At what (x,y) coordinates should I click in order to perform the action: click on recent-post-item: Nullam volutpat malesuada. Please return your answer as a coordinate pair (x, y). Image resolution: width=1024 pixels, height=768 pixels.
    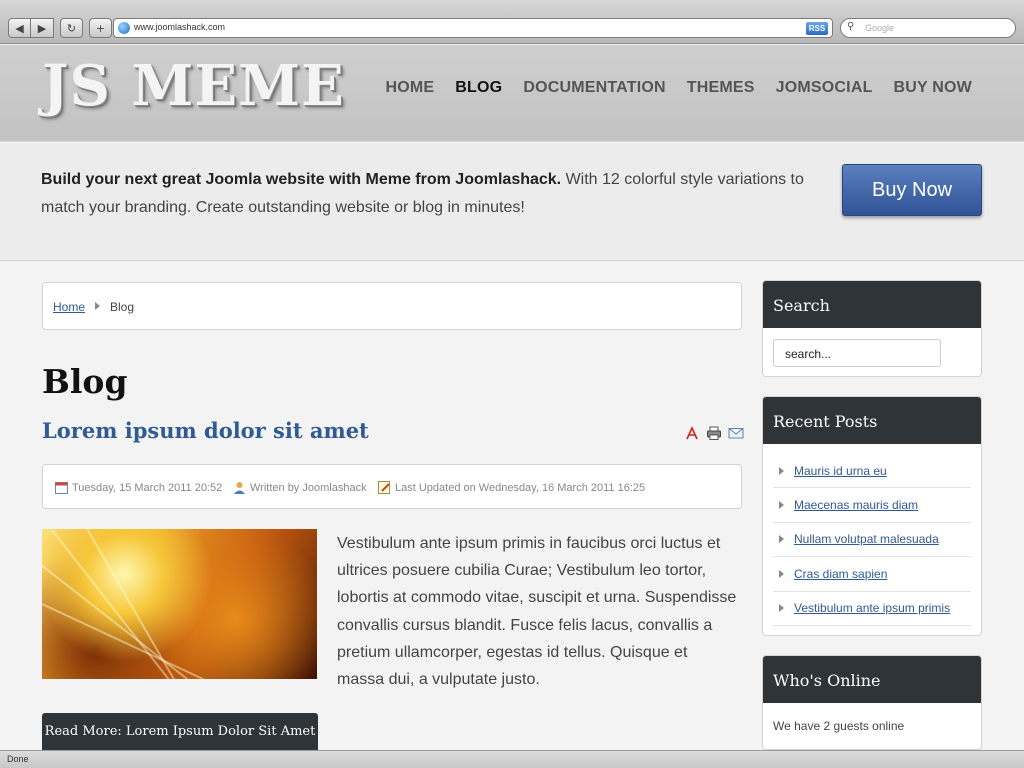
    Looking at the image, I should click on (872, 540).